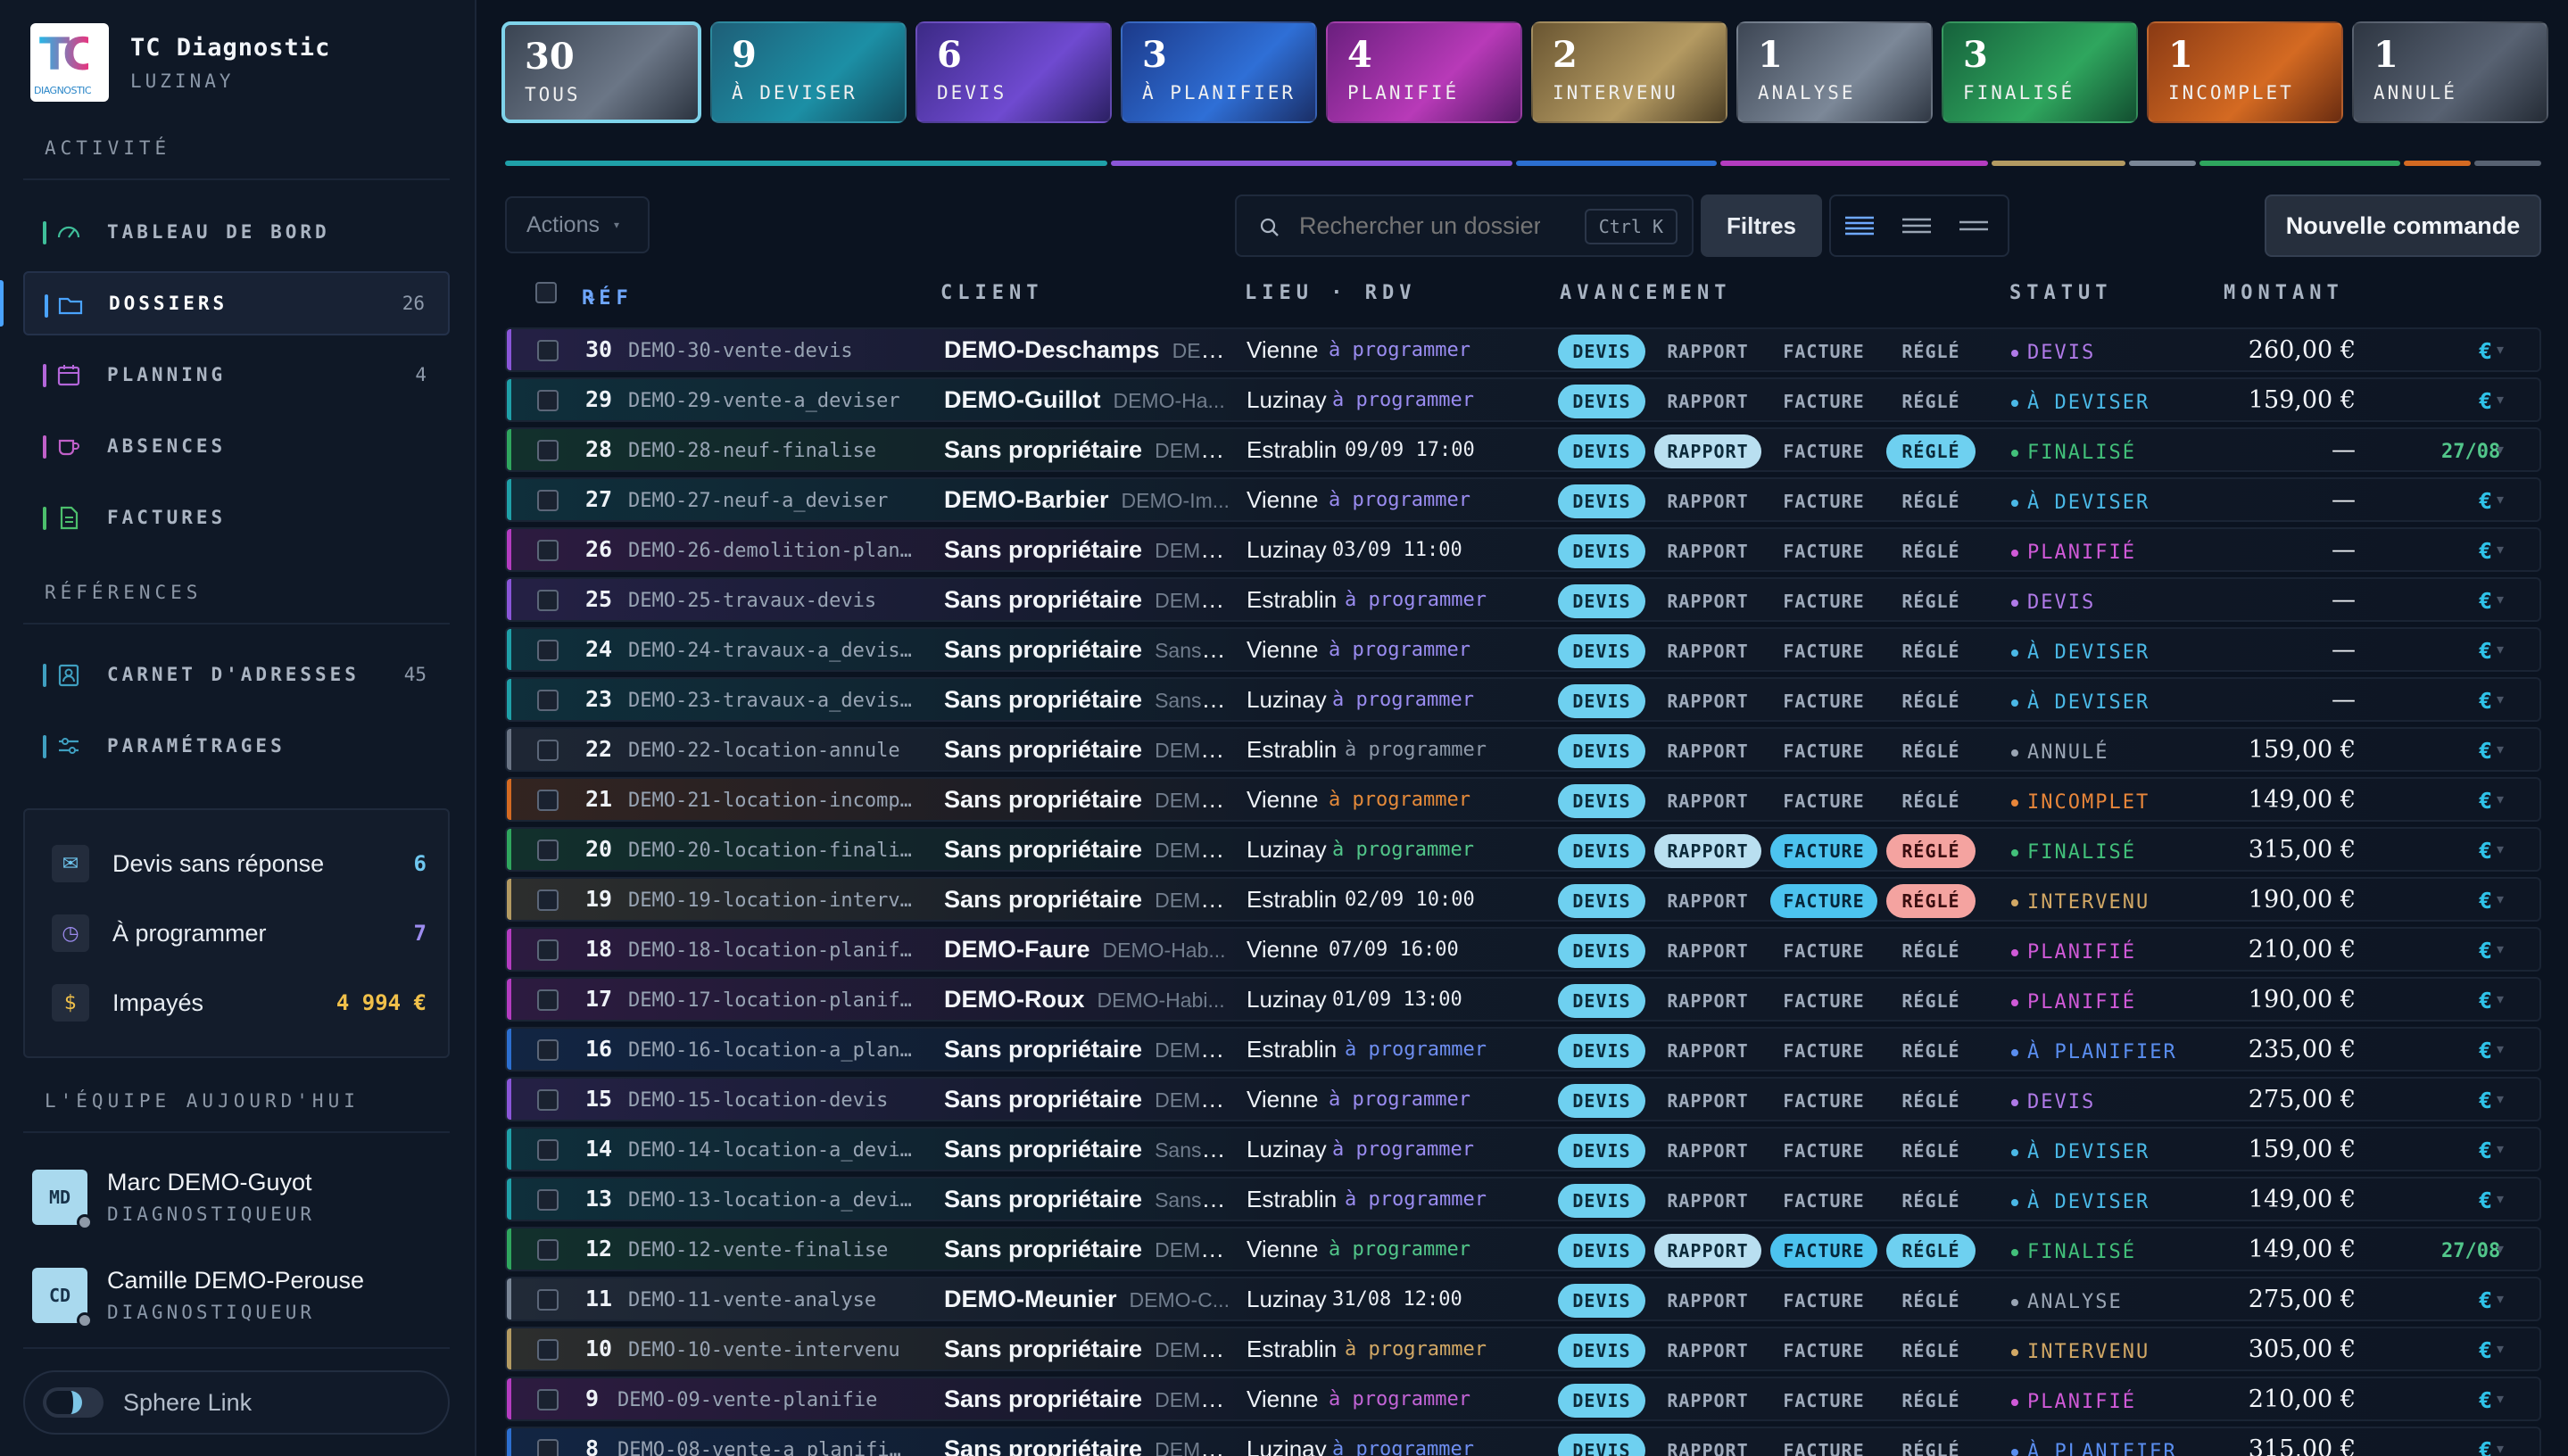  I want to click on density-compact-button, so click(1860, 225).